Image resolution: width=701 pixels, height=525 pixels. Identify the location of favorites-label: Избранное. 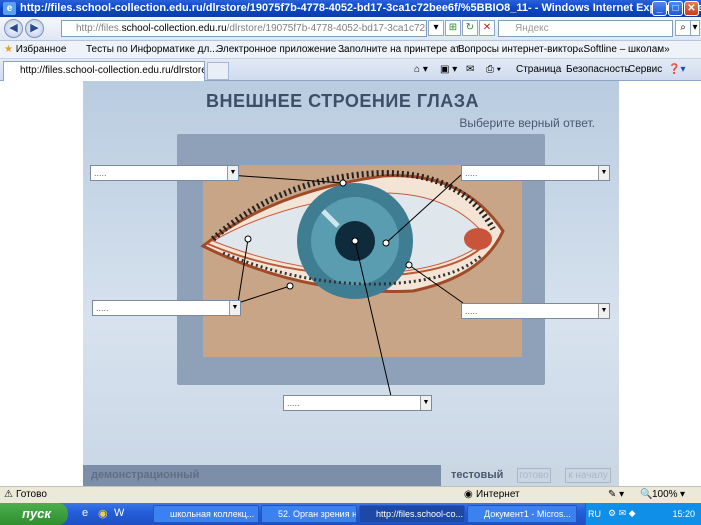
(41, 49).